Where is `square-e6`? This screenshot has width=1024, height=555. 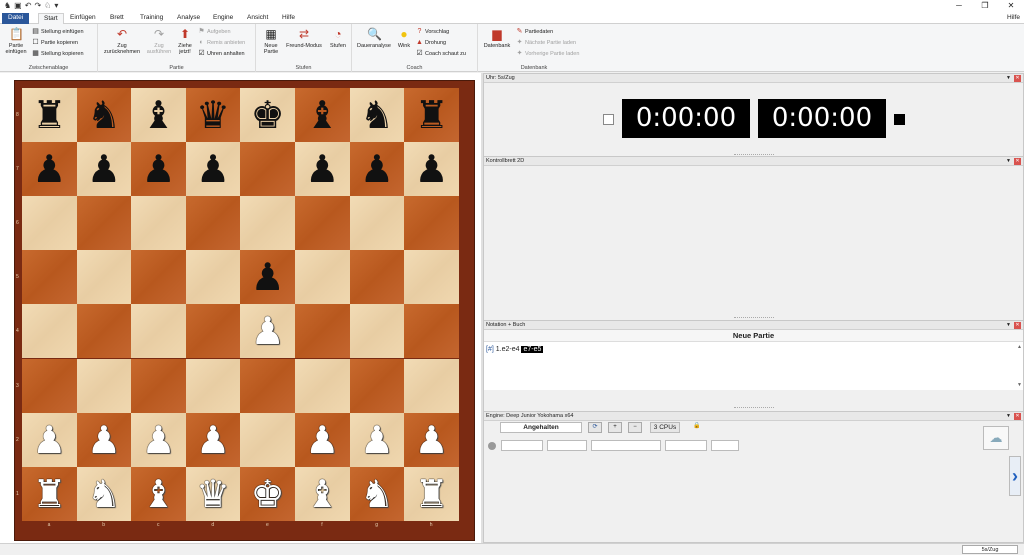 square-e6 is located at coordinates (267, 223).